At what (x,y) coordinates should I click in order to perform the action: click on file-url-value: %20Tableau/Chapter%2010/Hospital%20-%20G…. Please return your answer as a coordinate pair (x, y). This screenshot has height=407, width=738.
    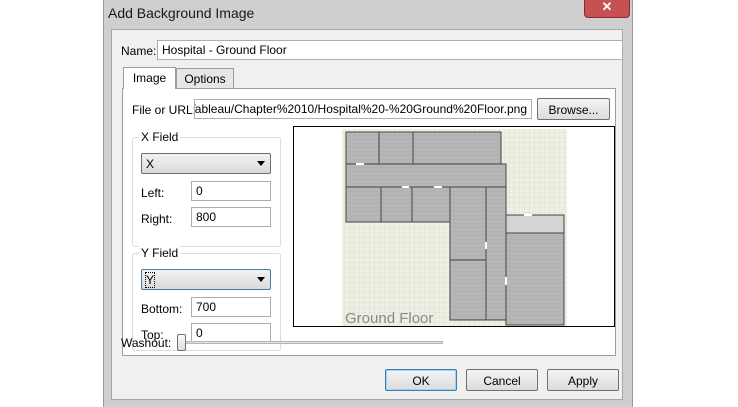
    Looking at the image, I should click on (360, 109).